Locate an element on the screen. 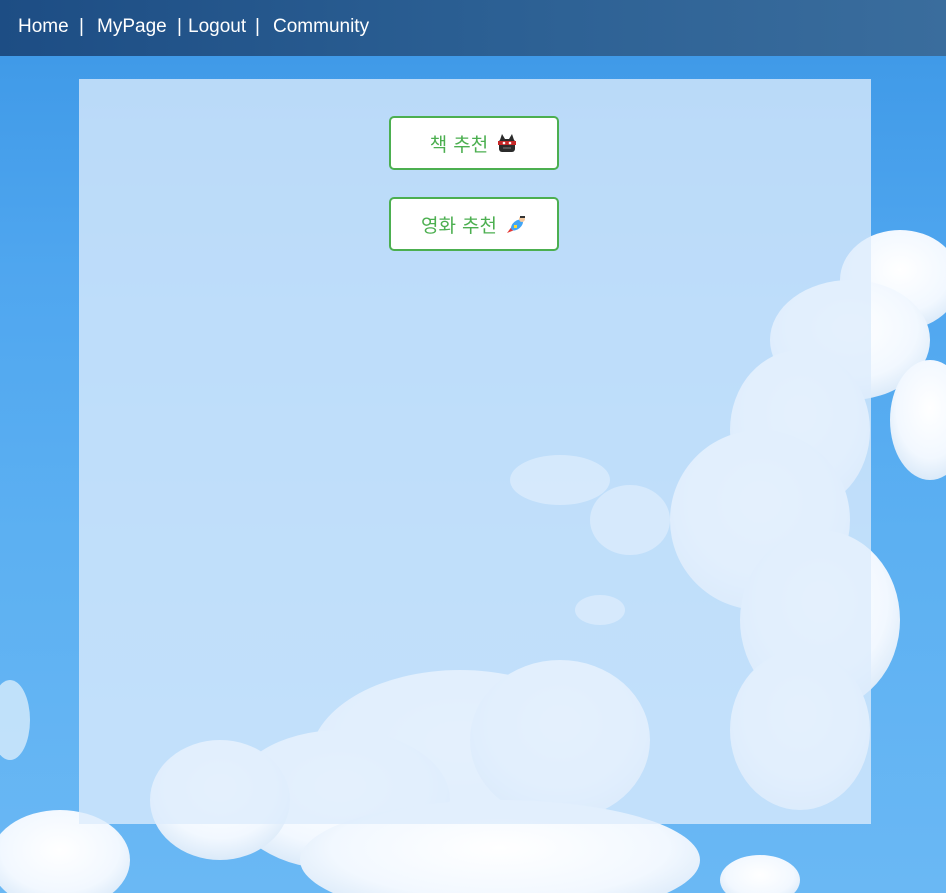 Image resolution: width=946 pixels, height=893 pixels. book-recommend-label: 책 추천 is located at coordinates (459, 144).